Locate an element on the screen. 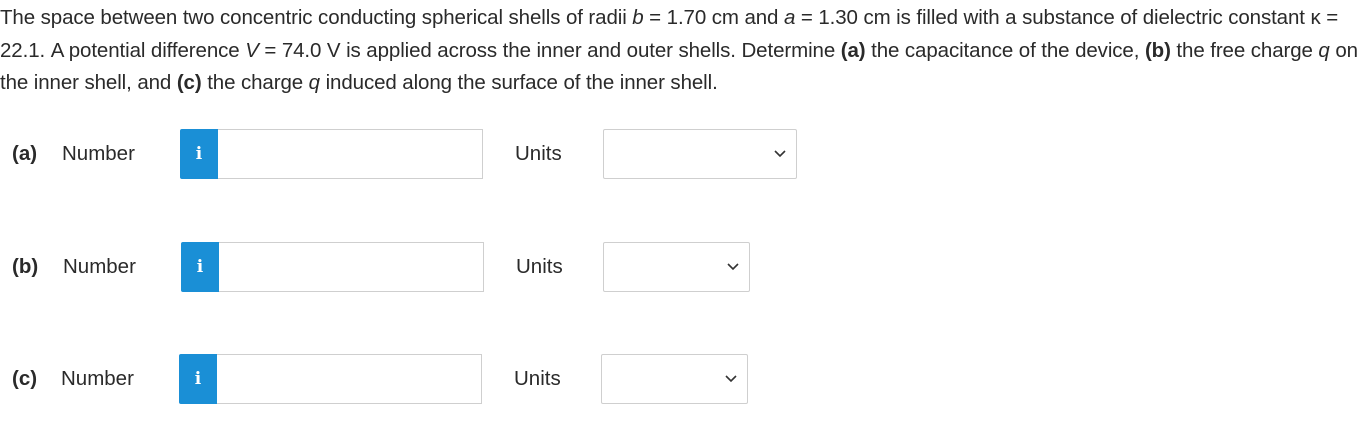 This screenshot has width=1368, height=435. part-a-ref: (a) is located at coordinates (853, 50).